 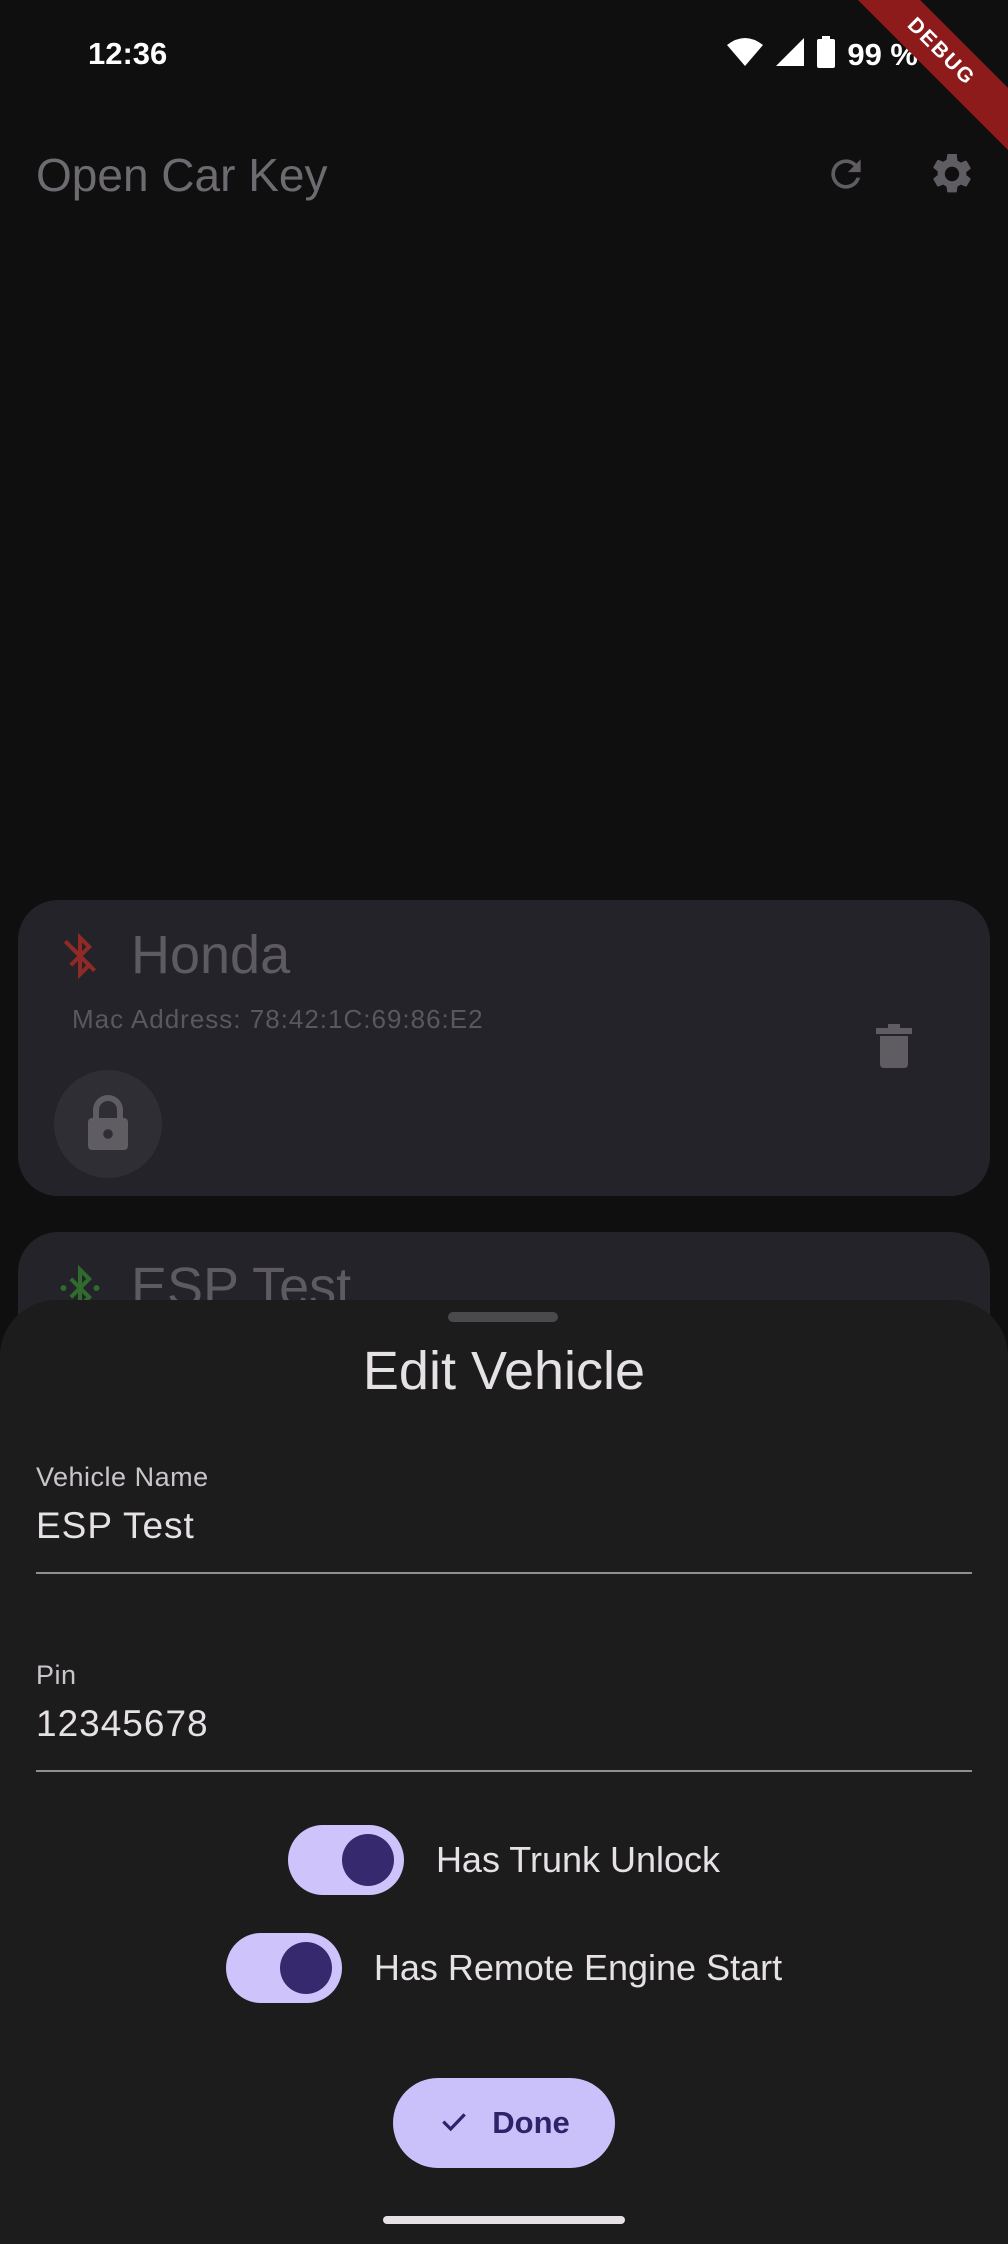 What do you see at coordinates (578, 1859) in the screenshot?
I see `trunk-unlock-label: Has Trunk Unlock` at bounding box center [578, 1859].